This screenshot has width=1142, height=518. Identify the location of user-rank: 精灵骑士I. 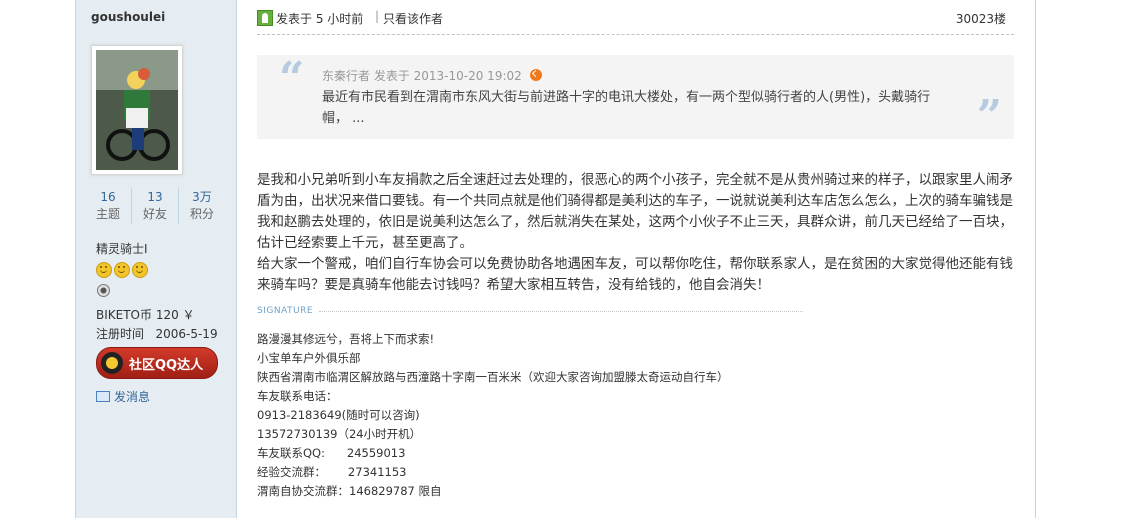
(122, 248).